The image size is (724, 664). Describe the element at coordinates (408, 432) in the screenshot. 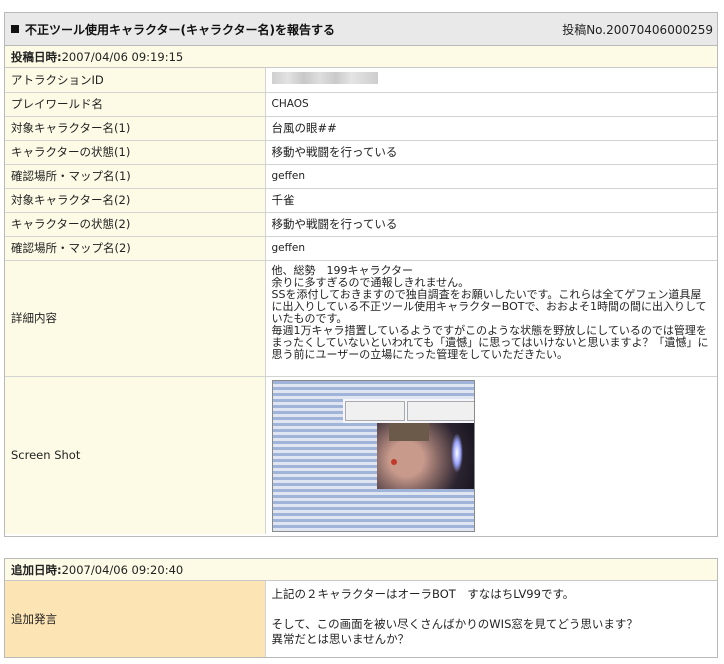

I see `game-wall` at that location.